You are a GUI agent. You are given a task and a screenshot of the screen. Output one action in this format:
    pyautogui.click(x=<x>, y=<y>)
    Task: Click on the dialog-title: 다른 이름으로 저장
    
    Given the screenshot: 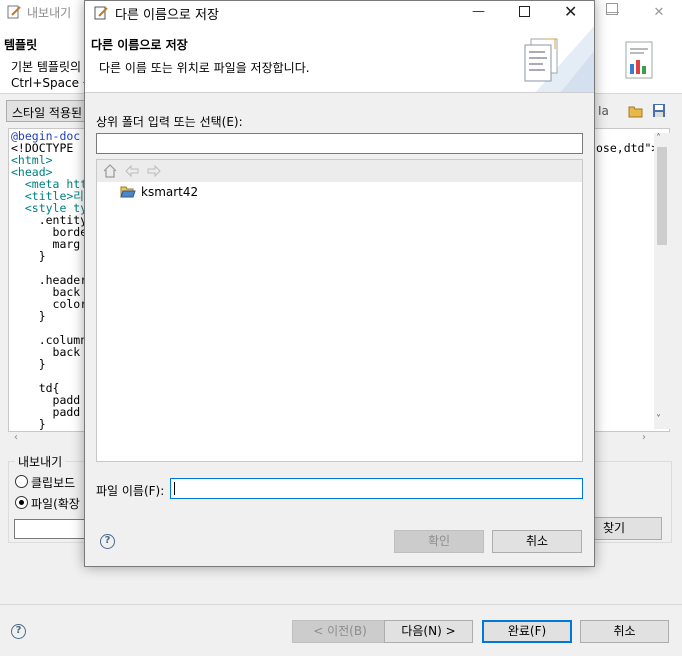 What is the action you would take?
    pyautogui.click(x=167, y=15)
    